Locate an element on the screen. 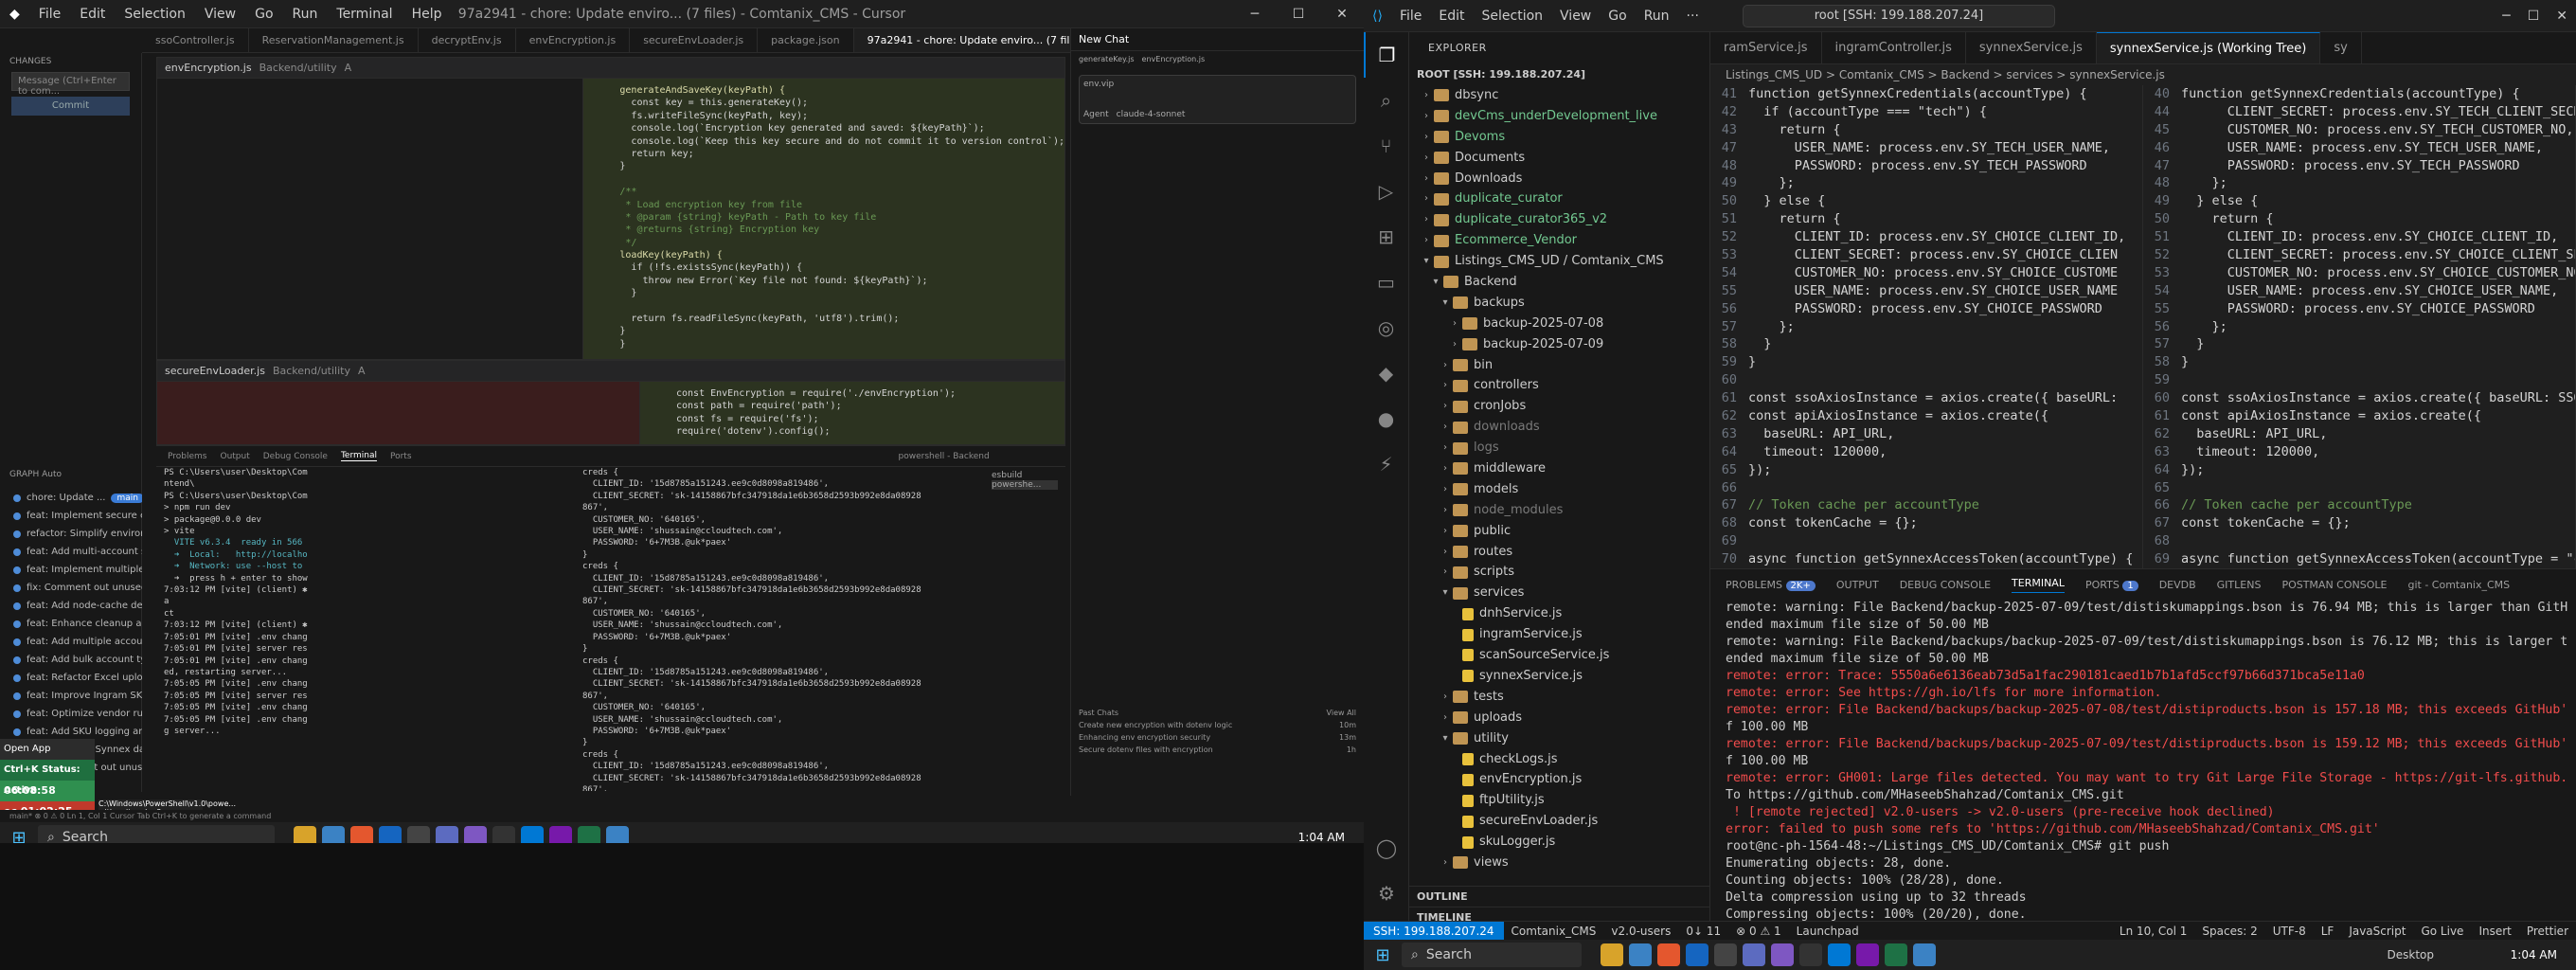  tree-item-folder: › node_modules is located at coordinates (1559, 510).